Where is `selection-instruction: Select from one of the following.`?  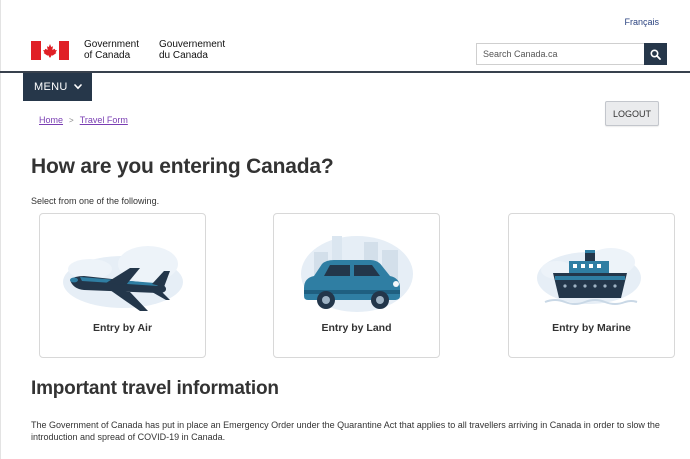 selection-instruction: Select from one of the following. is located at coordinates (95, 201).